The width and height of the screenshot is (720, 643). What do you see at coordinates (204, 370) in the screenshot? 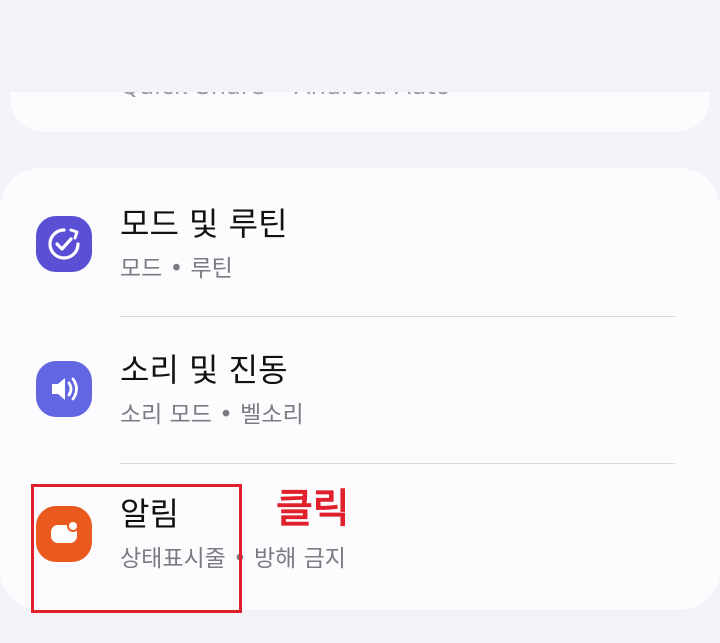
I see `item-title: 소리 및 진동` at bounding box center [204, 370].